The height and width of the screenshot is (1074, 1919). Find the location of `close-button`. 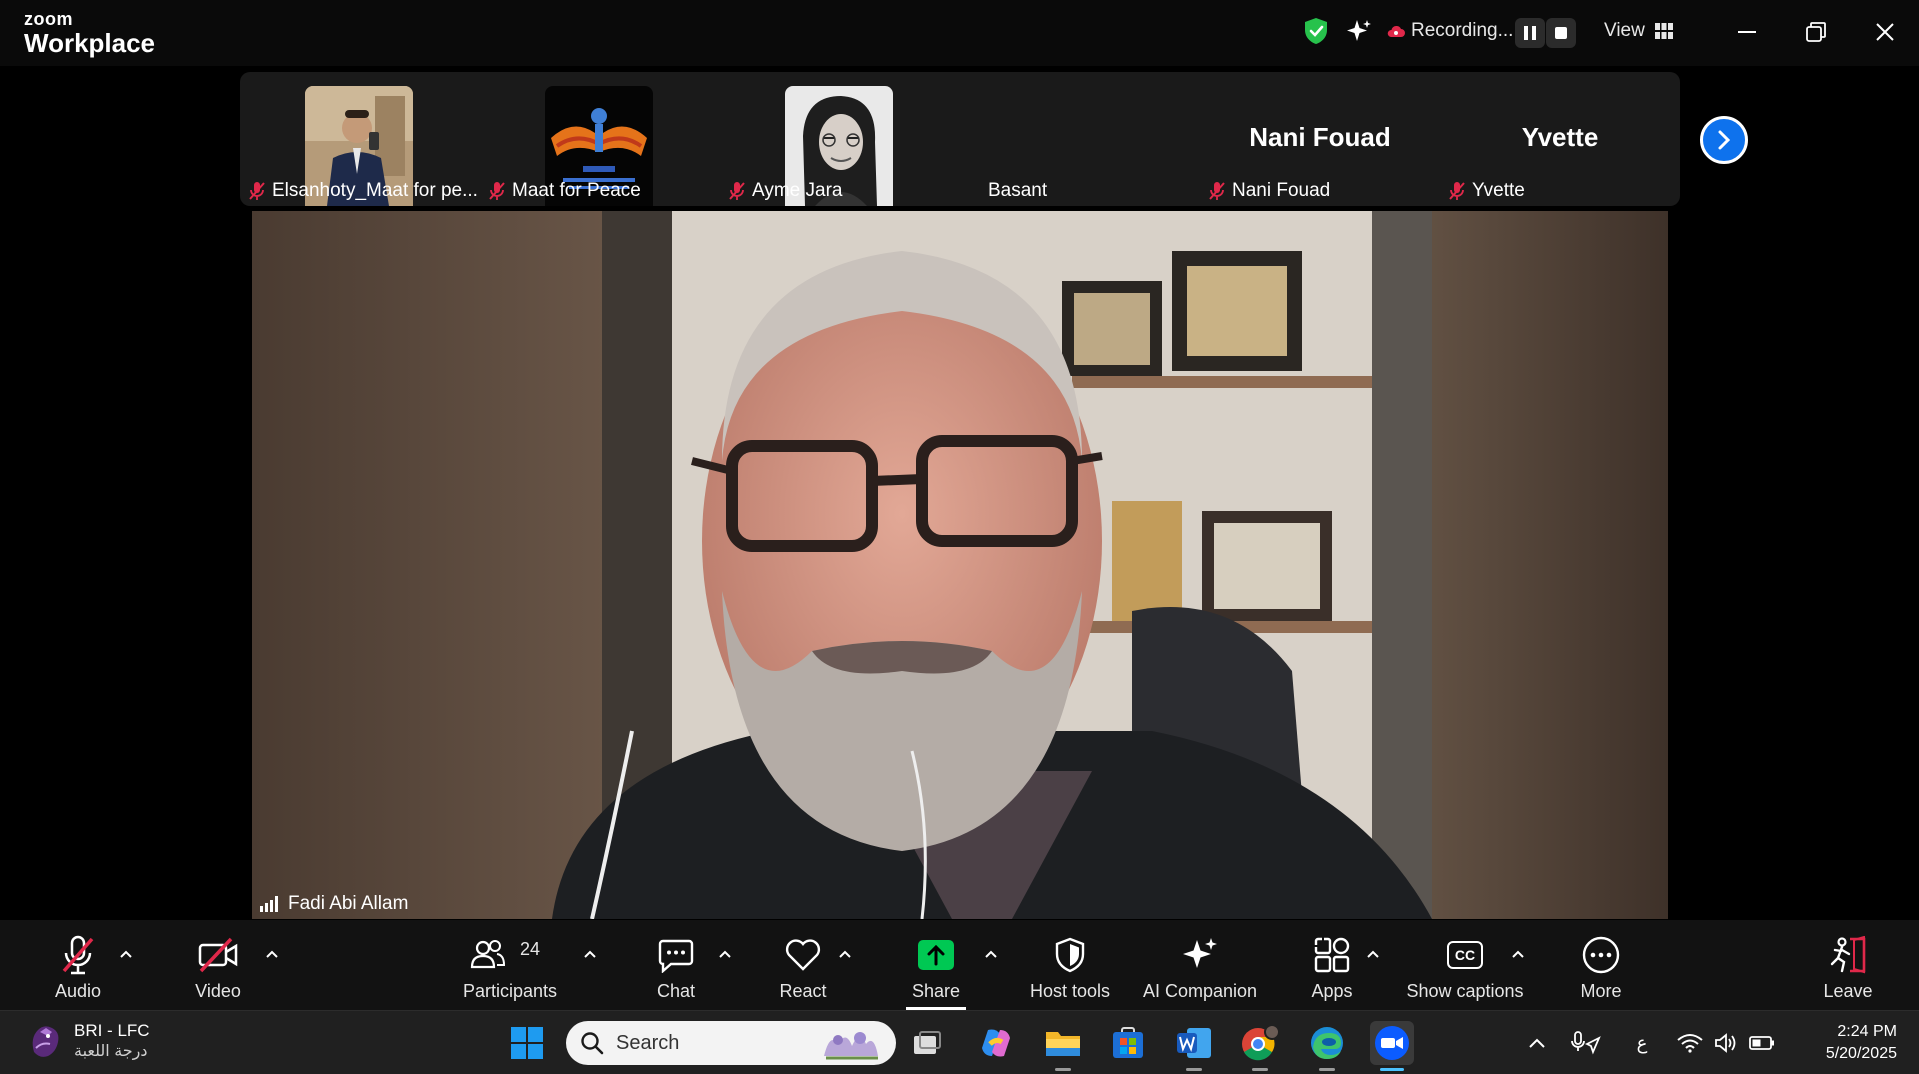

close-button is located at coordinates (1885, 32).